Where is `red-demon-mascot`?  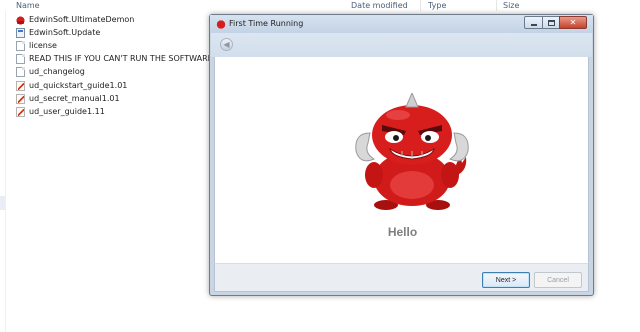
red-demon-mascot is located at coordinates (412, 151).